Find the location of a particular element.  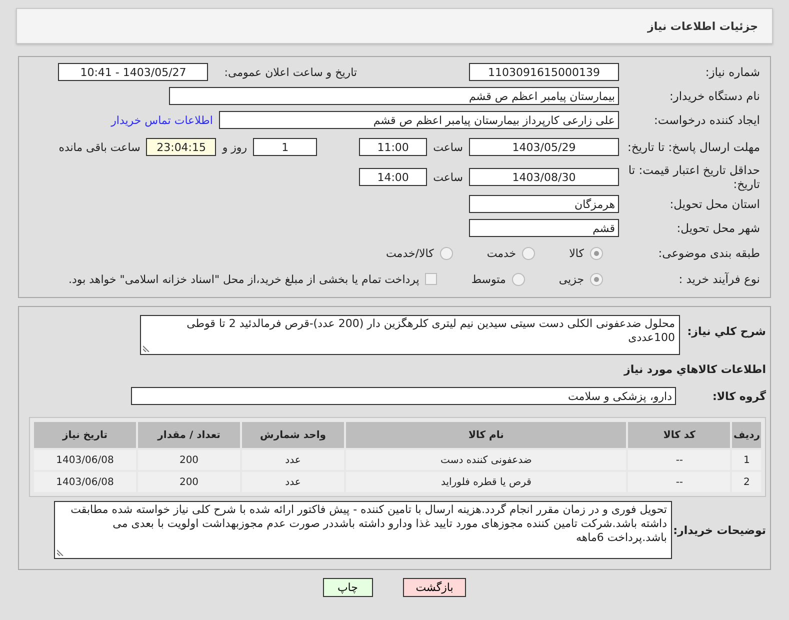

text-field: 1103091615000139 is located at coordinates (544, 72).